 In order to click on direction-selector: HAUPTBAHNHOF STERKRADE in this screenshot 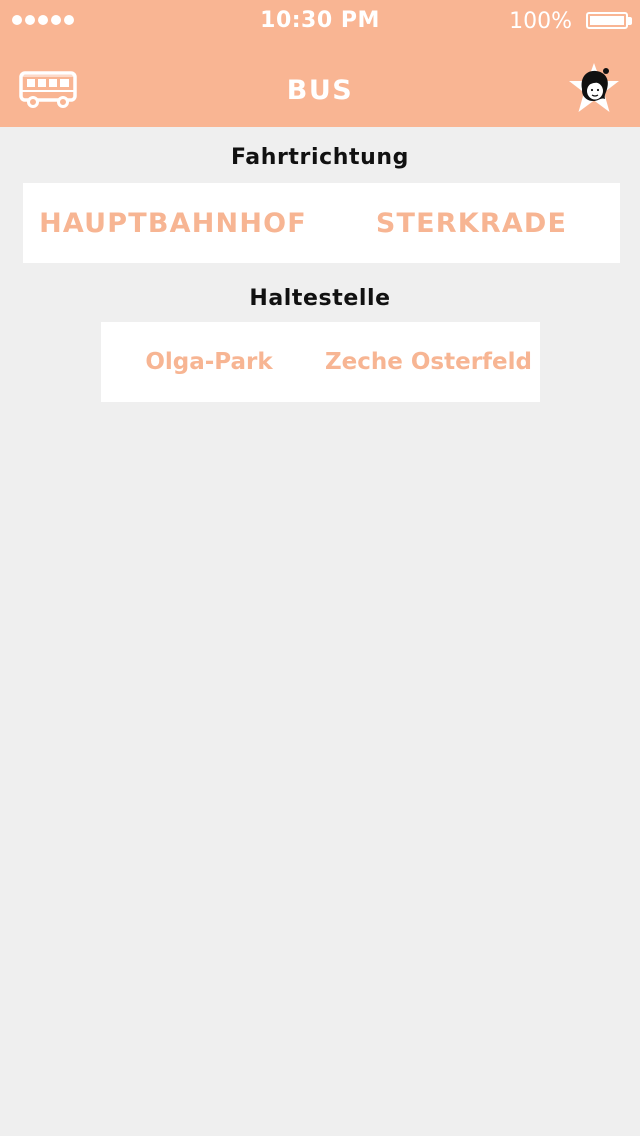, I will do `click(321, 223)`.